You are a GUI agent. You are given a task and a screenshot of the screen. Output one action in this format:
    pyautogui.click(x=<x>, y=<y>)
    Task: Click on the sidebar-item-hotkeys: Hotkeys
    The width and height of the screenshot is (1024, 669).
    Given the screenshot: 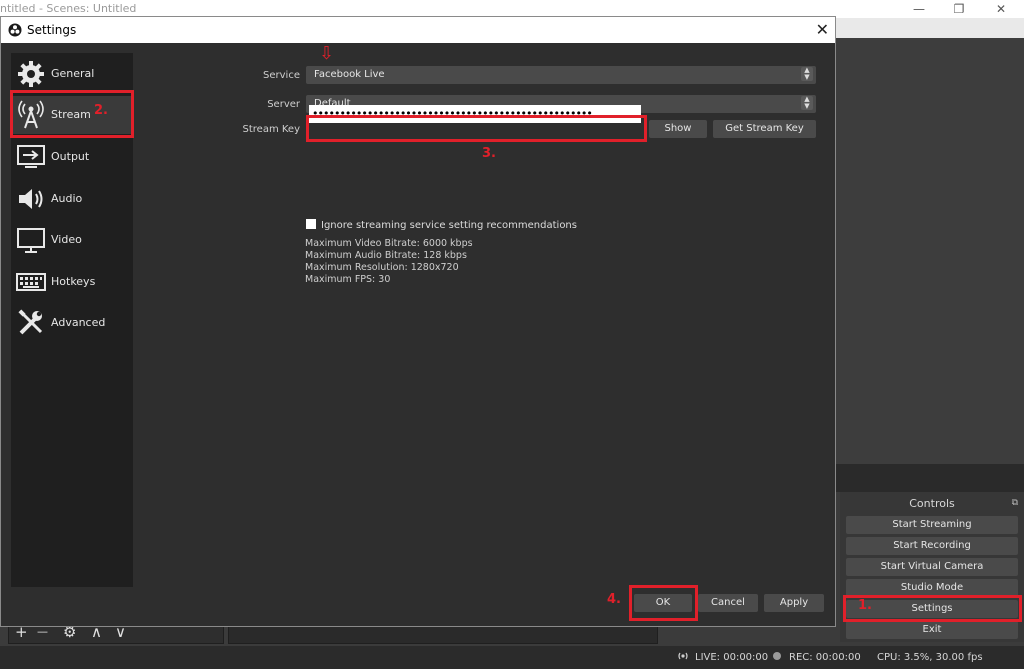 What is the action you would take?
    pyautogui.click(x=72, y=282)
    